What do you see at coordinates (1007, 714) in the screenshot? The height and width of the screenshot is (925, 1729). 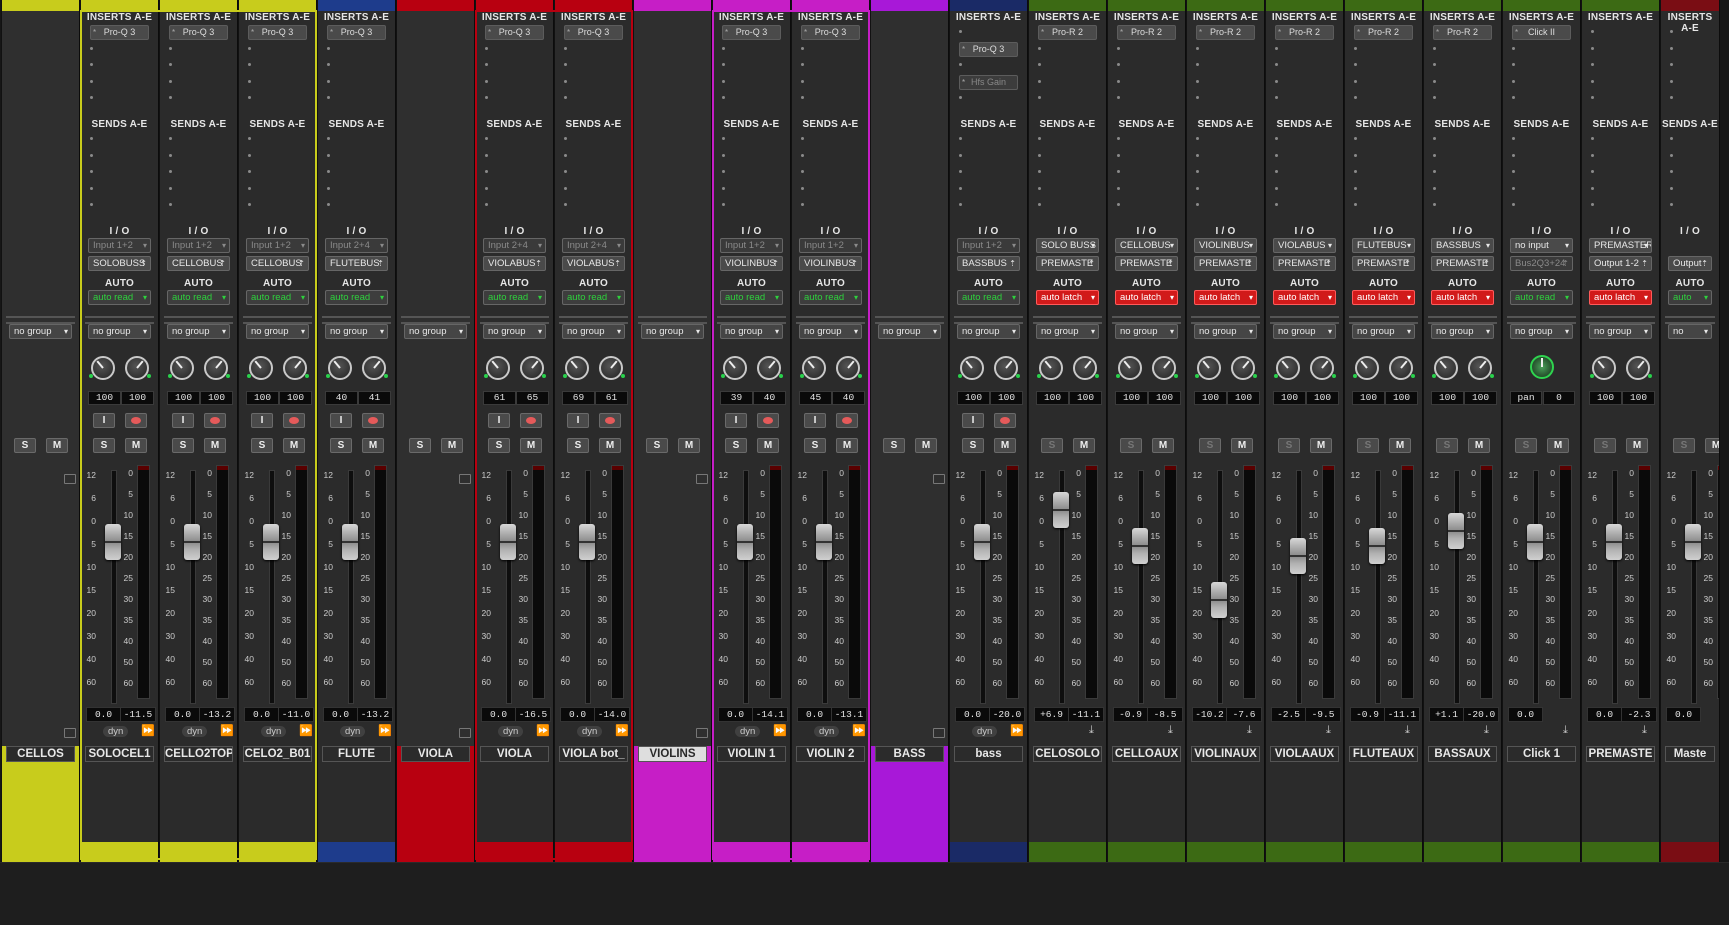 I see `peak-readout: -20.0` at bounding box center [1007, 714].